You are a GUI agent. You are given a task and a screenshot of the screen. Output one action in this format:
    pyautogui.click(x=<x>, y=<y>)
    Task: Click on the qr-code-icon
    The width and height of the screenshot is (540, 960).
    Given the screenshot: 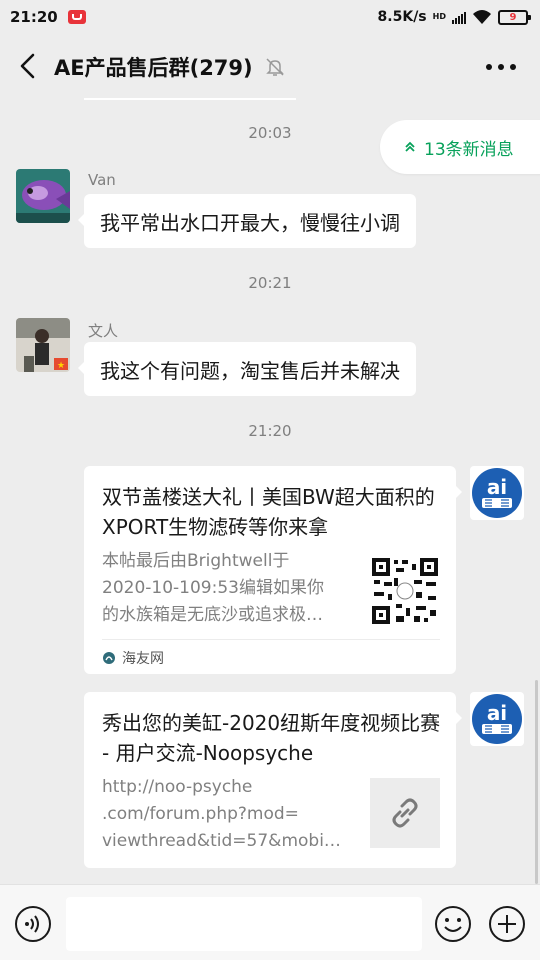 What is the action you would take?
    pyautogui.click(x=405, y=591)
    